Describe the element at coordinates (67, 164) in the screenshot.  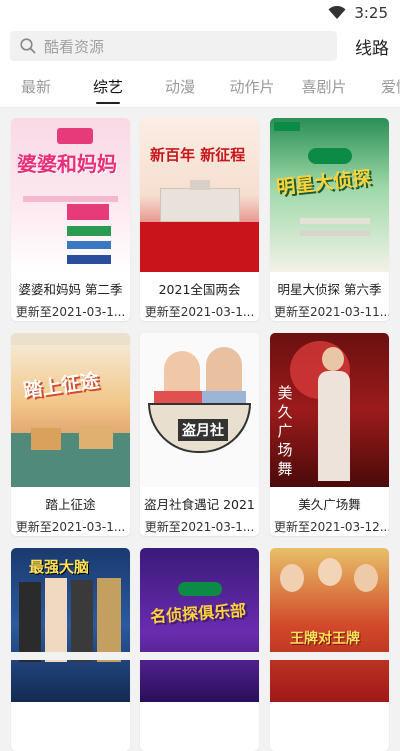
I see `poster-title: 婆婆和妈妈` at that location.